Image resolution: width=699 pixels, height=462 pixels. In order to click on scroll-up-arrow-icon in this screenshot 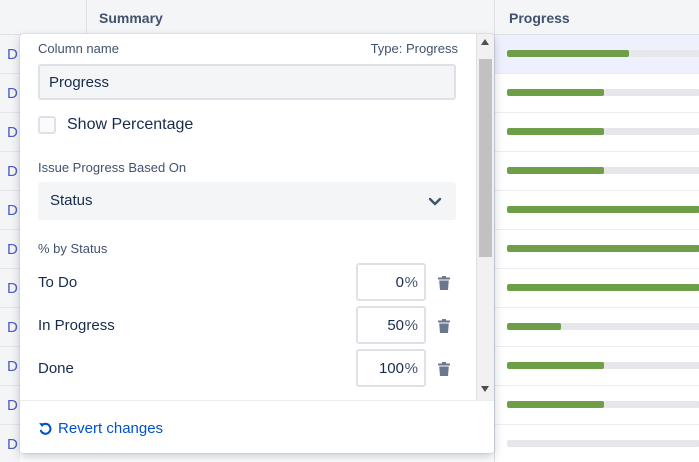, I will do `click(485, 42)`.